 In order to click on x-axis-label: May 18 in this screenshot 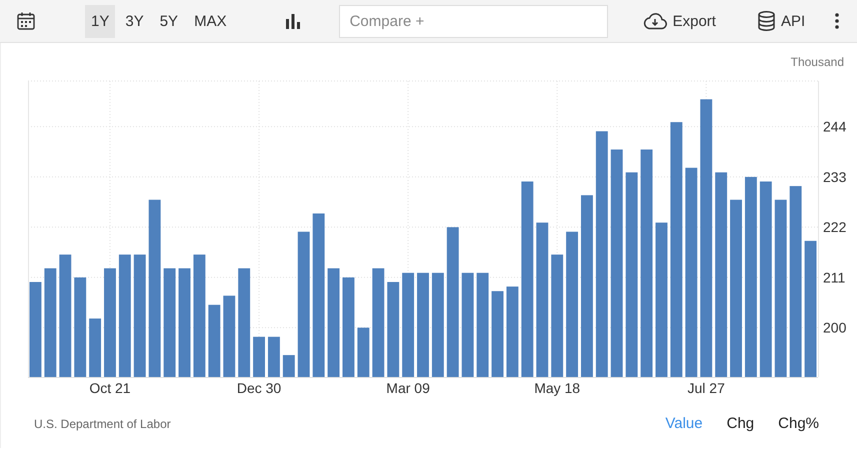, I will do `click(557, 388)`.